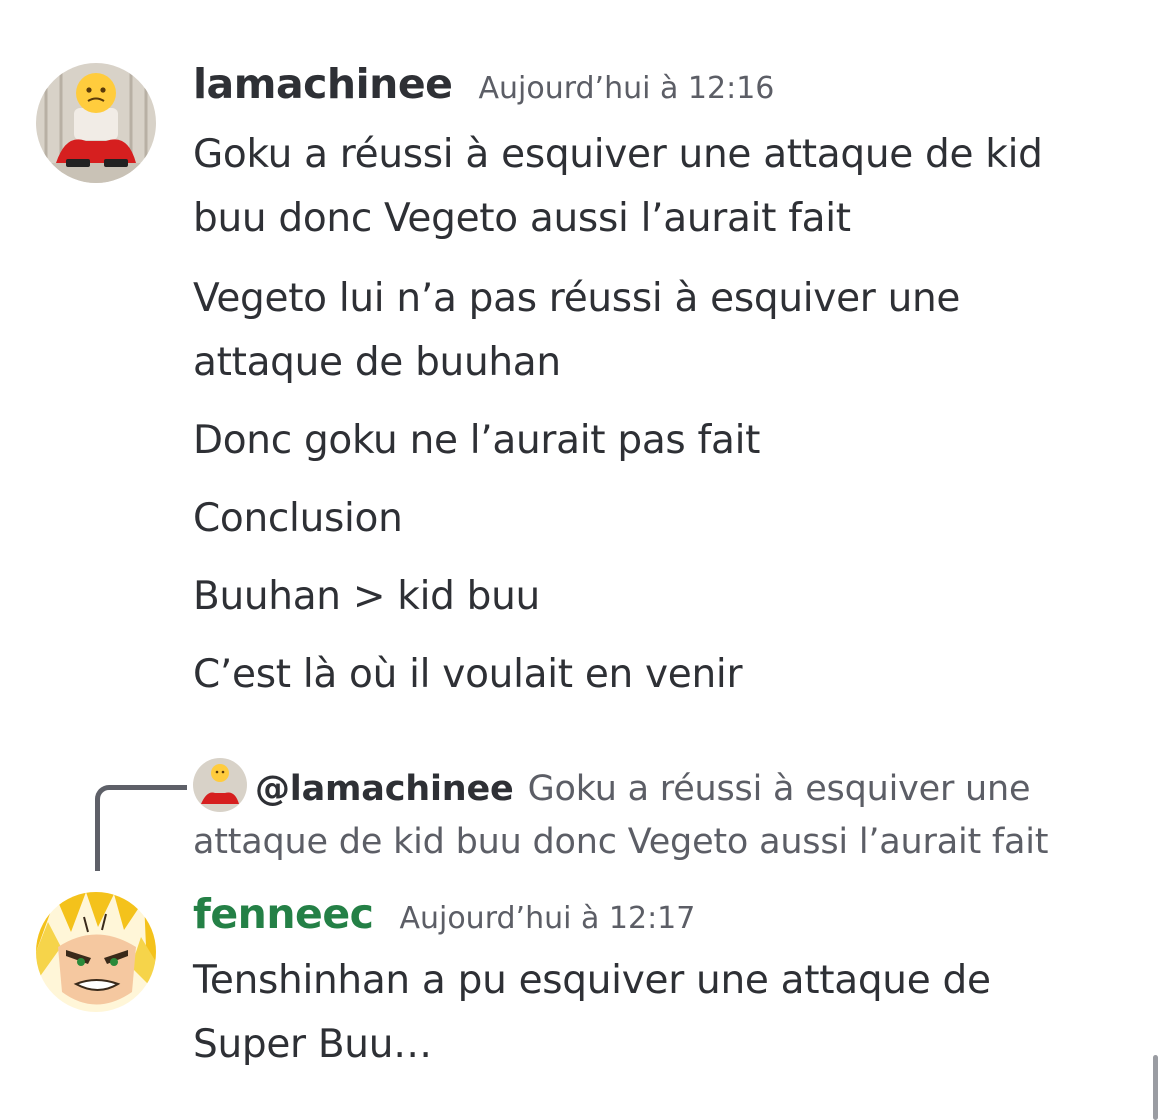  Describe the element at coordinates (1155, 1087) in the screenshot. I see `scrollbar` at that location.